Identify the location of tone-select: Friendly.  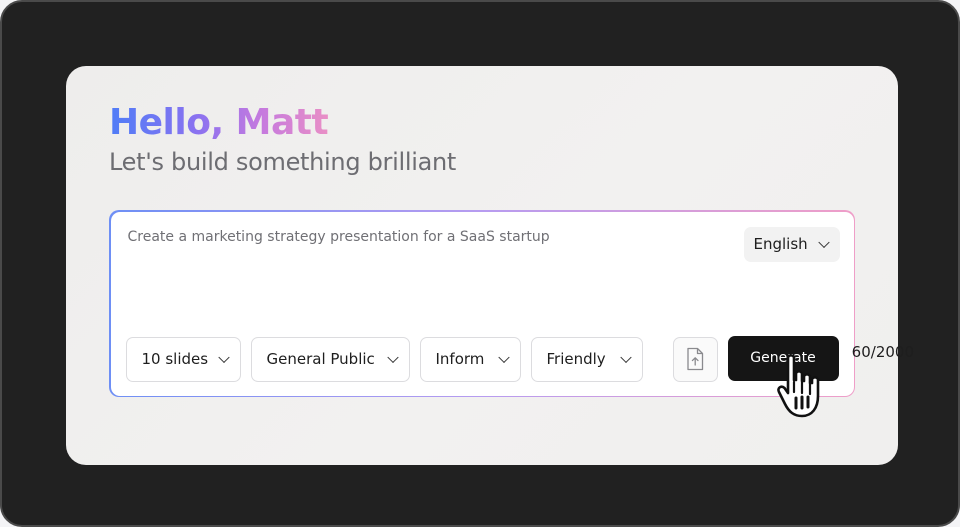
(586, 359).